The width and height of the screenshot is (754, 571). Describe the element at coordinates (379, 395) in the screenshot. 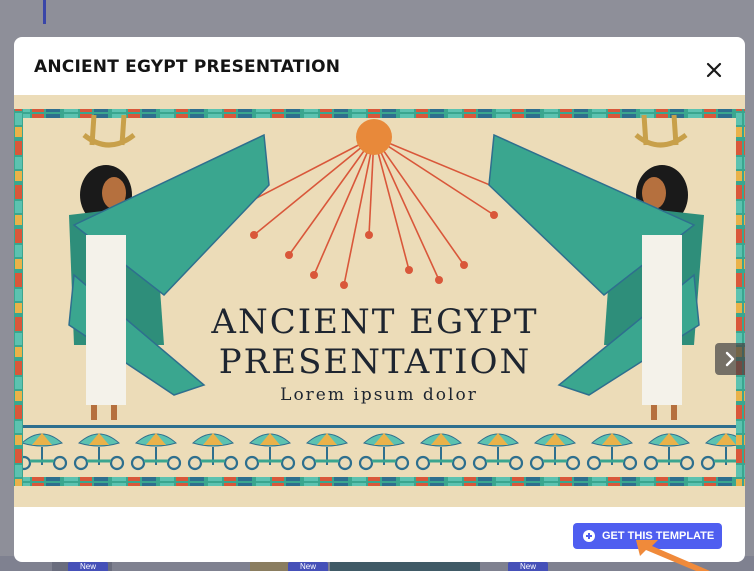

I see `slide-subtitle: Lorem ipsum dolor` at that location.